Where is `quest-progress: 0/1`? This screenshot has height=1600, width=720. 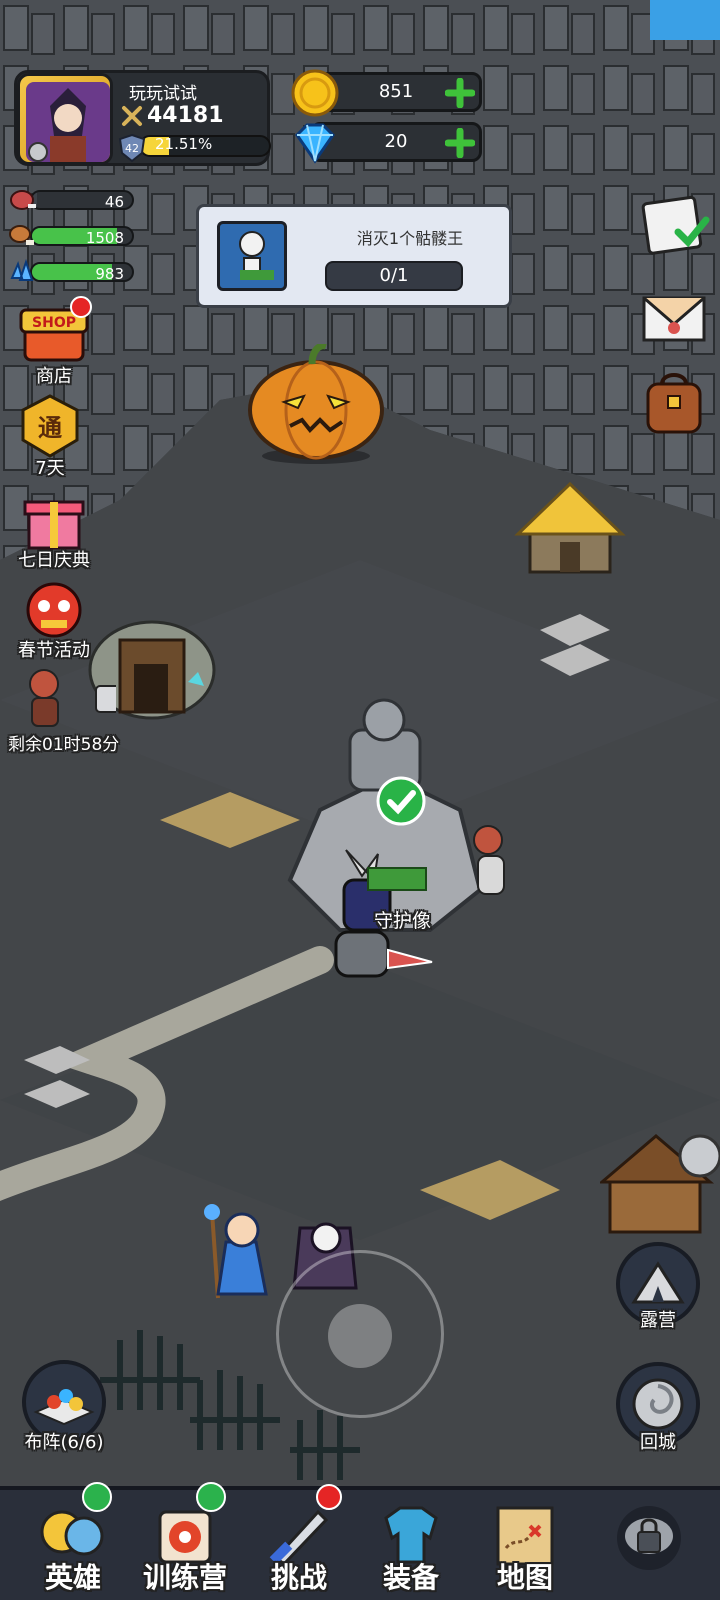
quest-progress: 0/1 is located at coordinates (394, 276).